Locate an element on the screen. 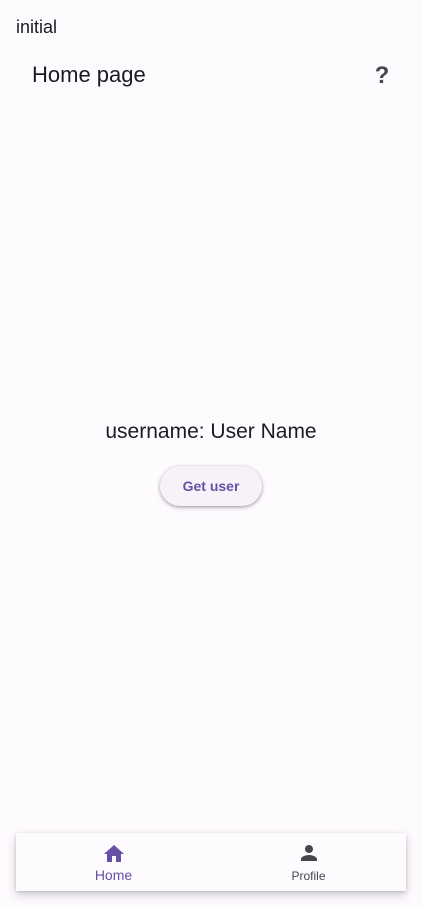 The width and height of the screenshot is (422, 907). nav-item-label: Profile is located at coordinates (308, 875).